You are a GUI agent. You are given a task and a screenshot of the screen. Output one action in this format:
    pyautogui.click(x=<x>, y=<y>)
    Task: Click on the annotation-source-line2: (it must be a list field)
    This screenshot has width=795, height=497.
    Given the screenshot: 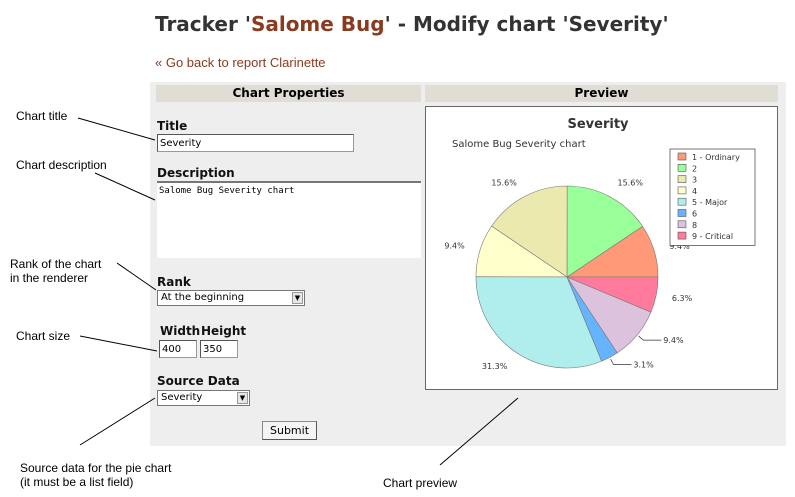 What is the action you would take?
    pyautogui.click(x=77, y=482)
    